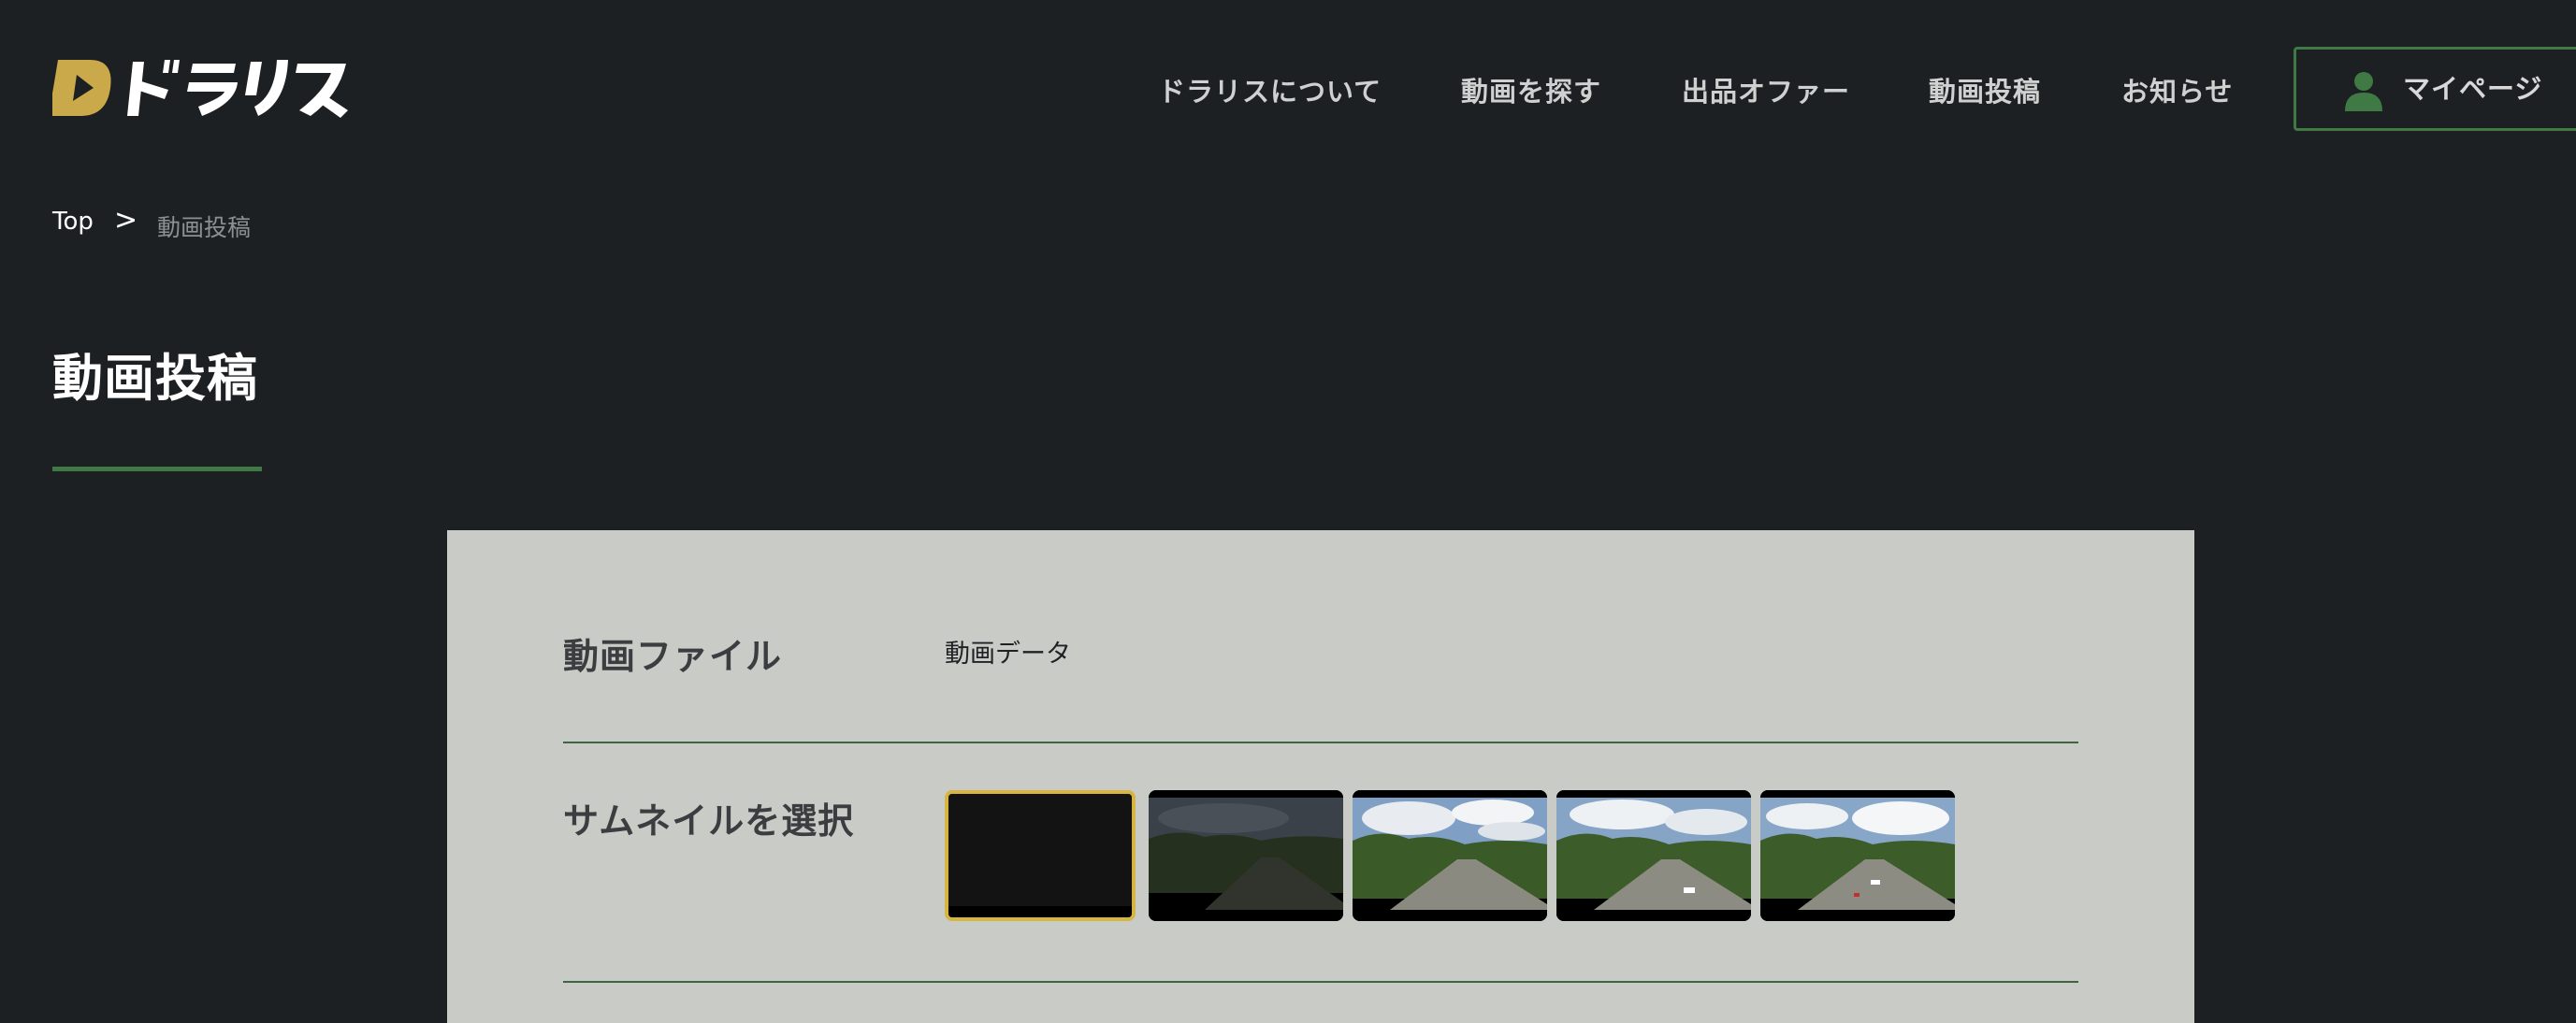 The width and height of the screenshot is (2576, 1023). What do you see at coordinates (1008, 651) in the screenshot?
I see `video-file-value: 動画データ` at bounding box center [1008, 651].